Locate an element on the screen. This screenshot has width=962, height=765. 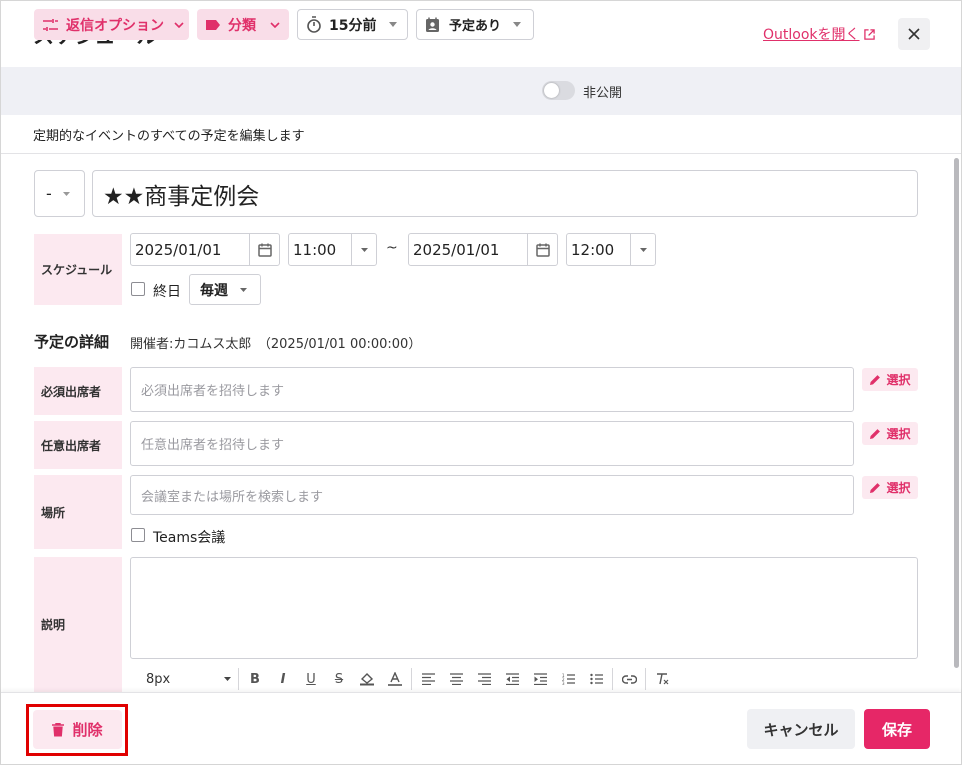
reminder-select: 15分前 is located at coordinates (352, 24).